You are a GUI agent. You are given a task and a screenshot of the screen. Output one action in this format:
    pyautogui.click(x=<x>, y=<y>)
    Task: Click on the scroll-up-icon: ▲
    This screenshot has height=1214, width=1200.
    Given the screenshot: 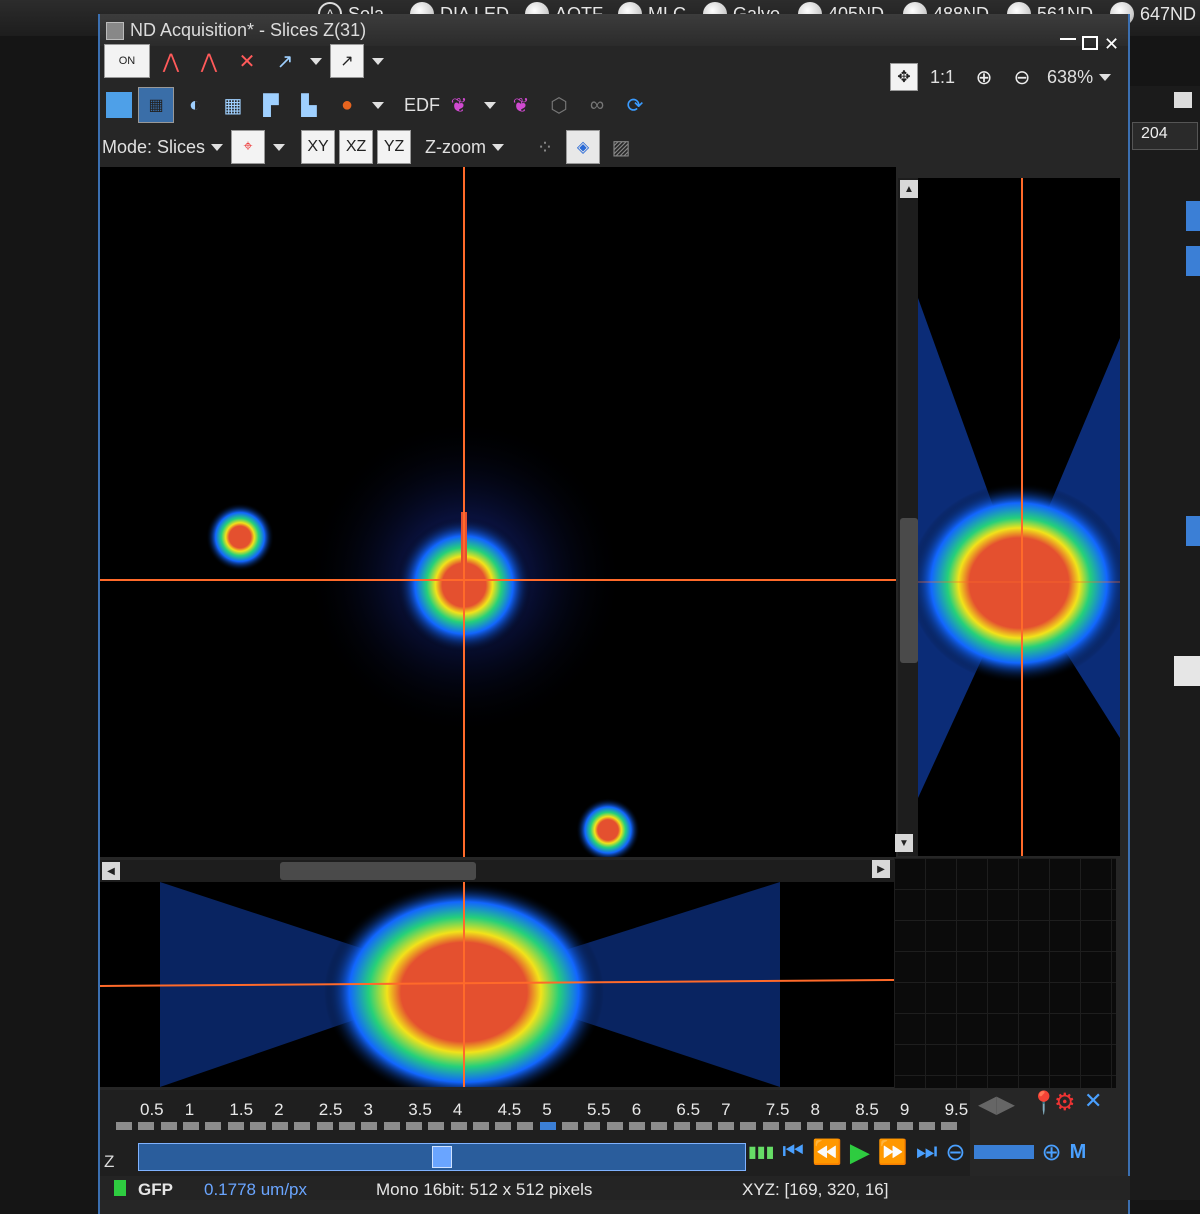 What is the action you would take?
    pyautogui.click(x=909, y=189)
    